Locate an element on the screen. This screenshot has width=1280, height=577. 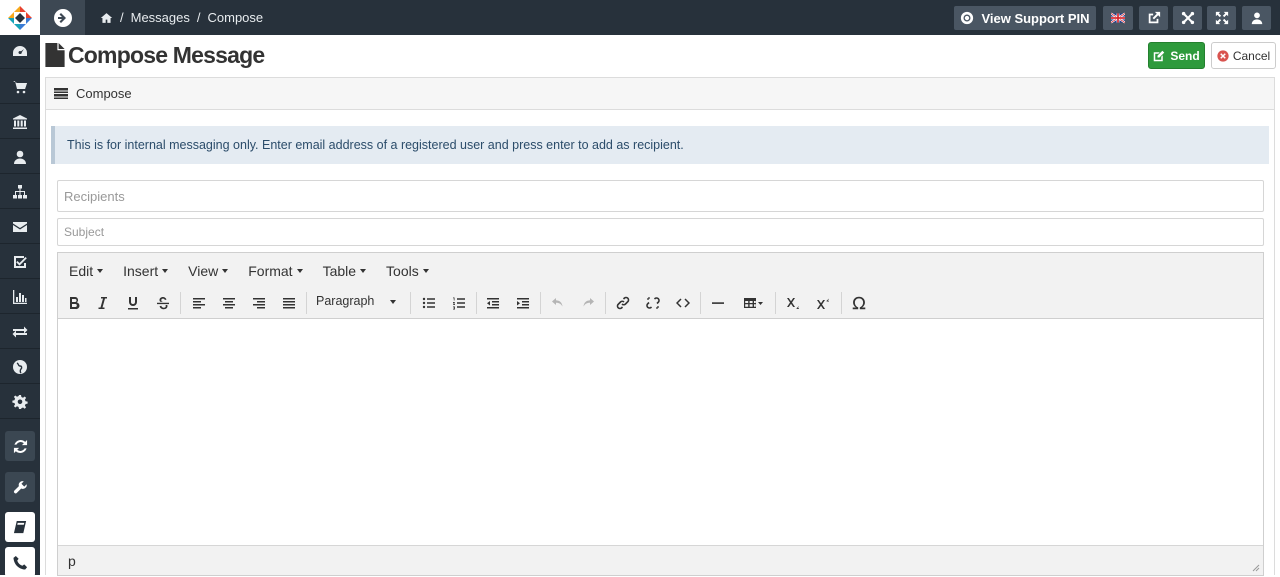
exchange-icon is located at coordinates (20, 332).